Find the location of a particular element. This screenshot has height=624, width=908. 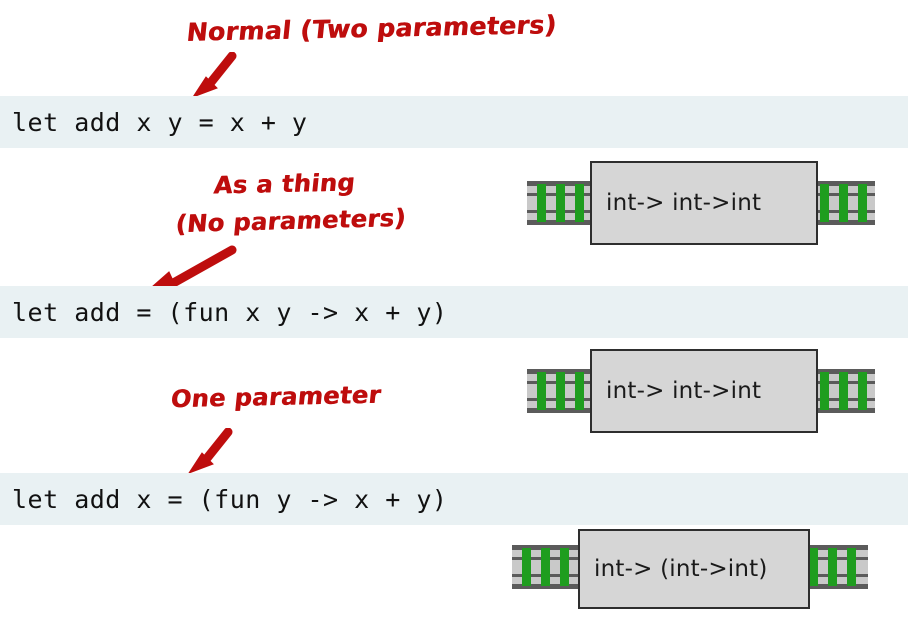

annotation-as-a-thing-line-1: As a thing is located at coordinates (284, 184).